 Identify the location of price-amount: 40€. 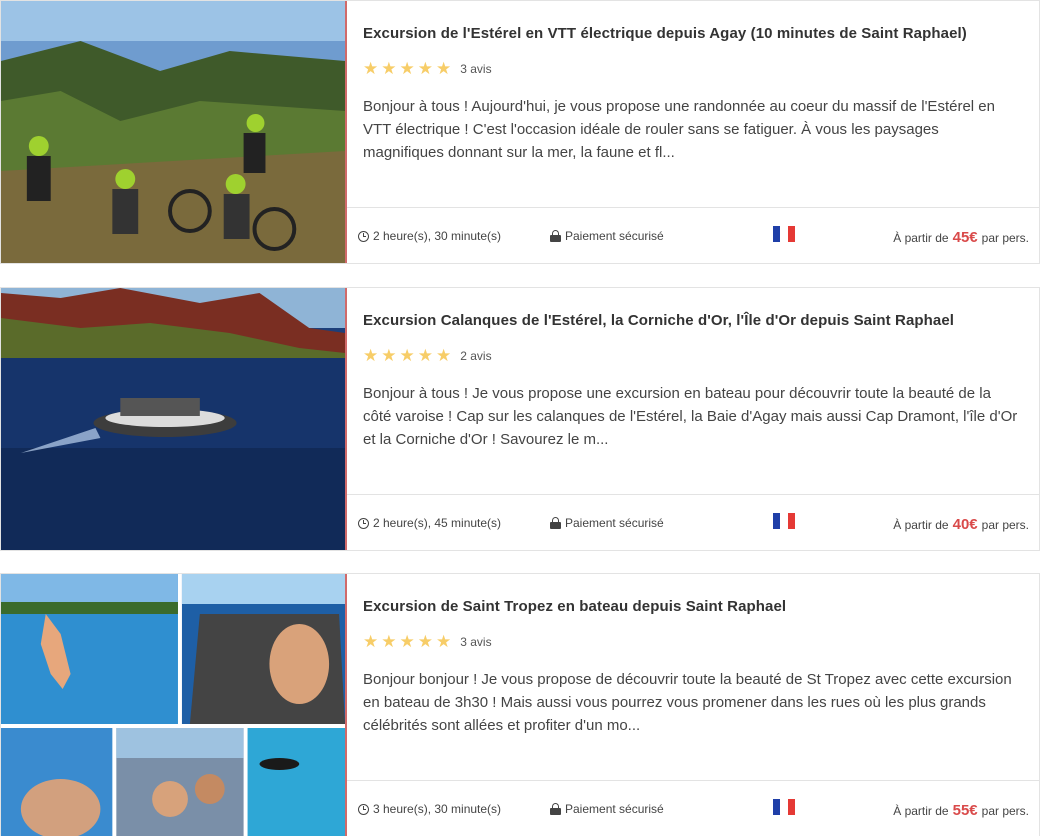
(965, 524).